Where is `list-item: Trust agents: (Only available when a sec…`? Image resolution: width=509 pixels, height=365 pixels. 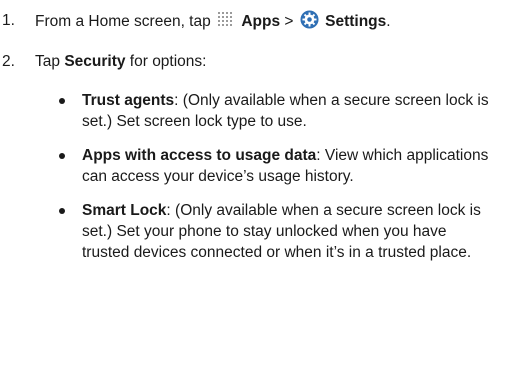
list-item: Trust agents: (Only available when a sec… is located at coordinates (254, 111).